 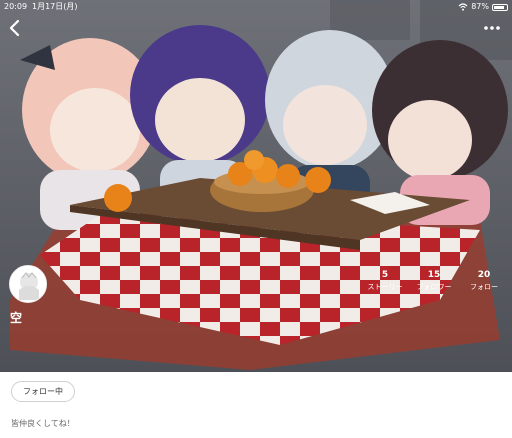 I want to click on profile-bio: 皆仲良くしてね！, so click(x=43, y=423).